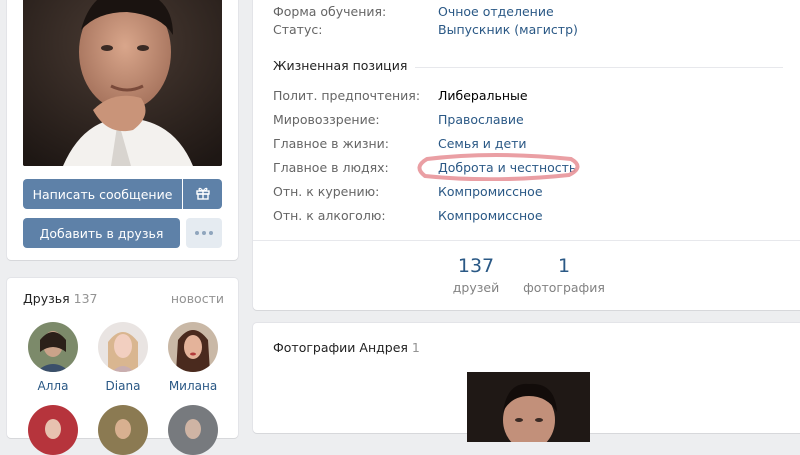 The width and height of the screenshot is (800, 455). Describe the element at coordinates (193, 386) in the screenshot. I see `friend-name: Милана` at that location.